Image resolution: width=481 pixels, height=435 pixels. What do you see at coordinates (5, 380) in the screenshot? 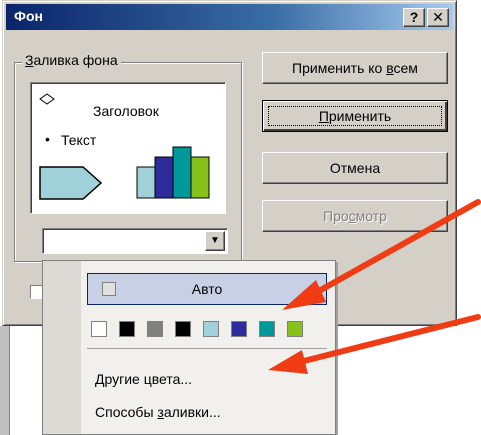
I see `window-edge` at bounding box center [5, 380].